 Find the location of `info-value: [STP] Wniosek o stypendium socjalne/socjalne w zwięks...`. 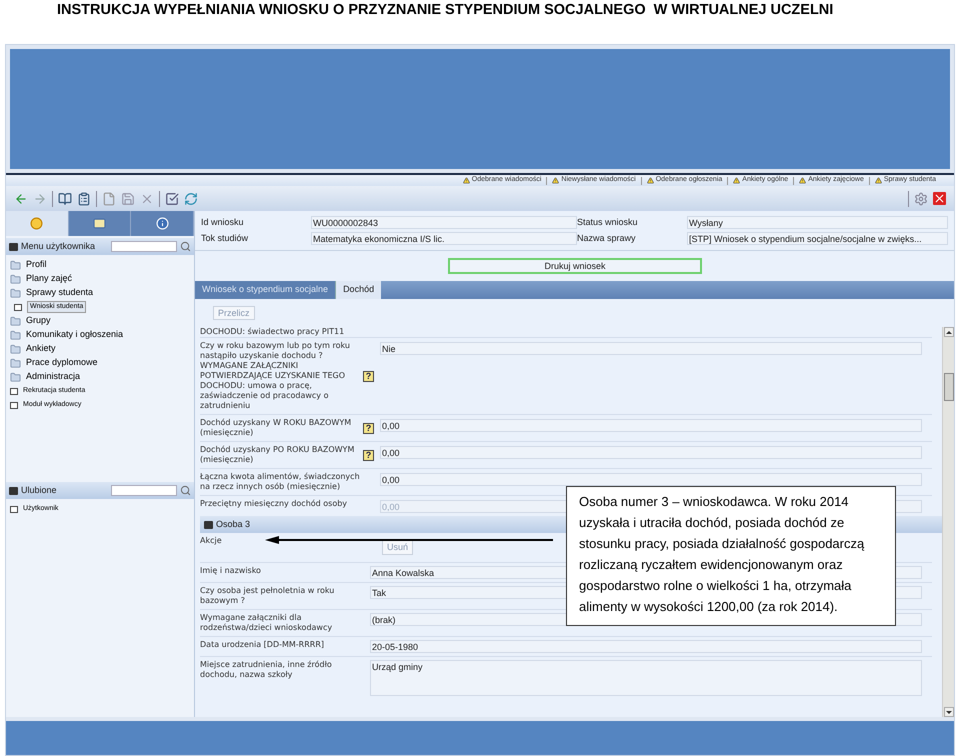

info-value: [STP] Wniosek o stypendium socjalne/socjalne w zwięks... is located at coordinates (817, 238).